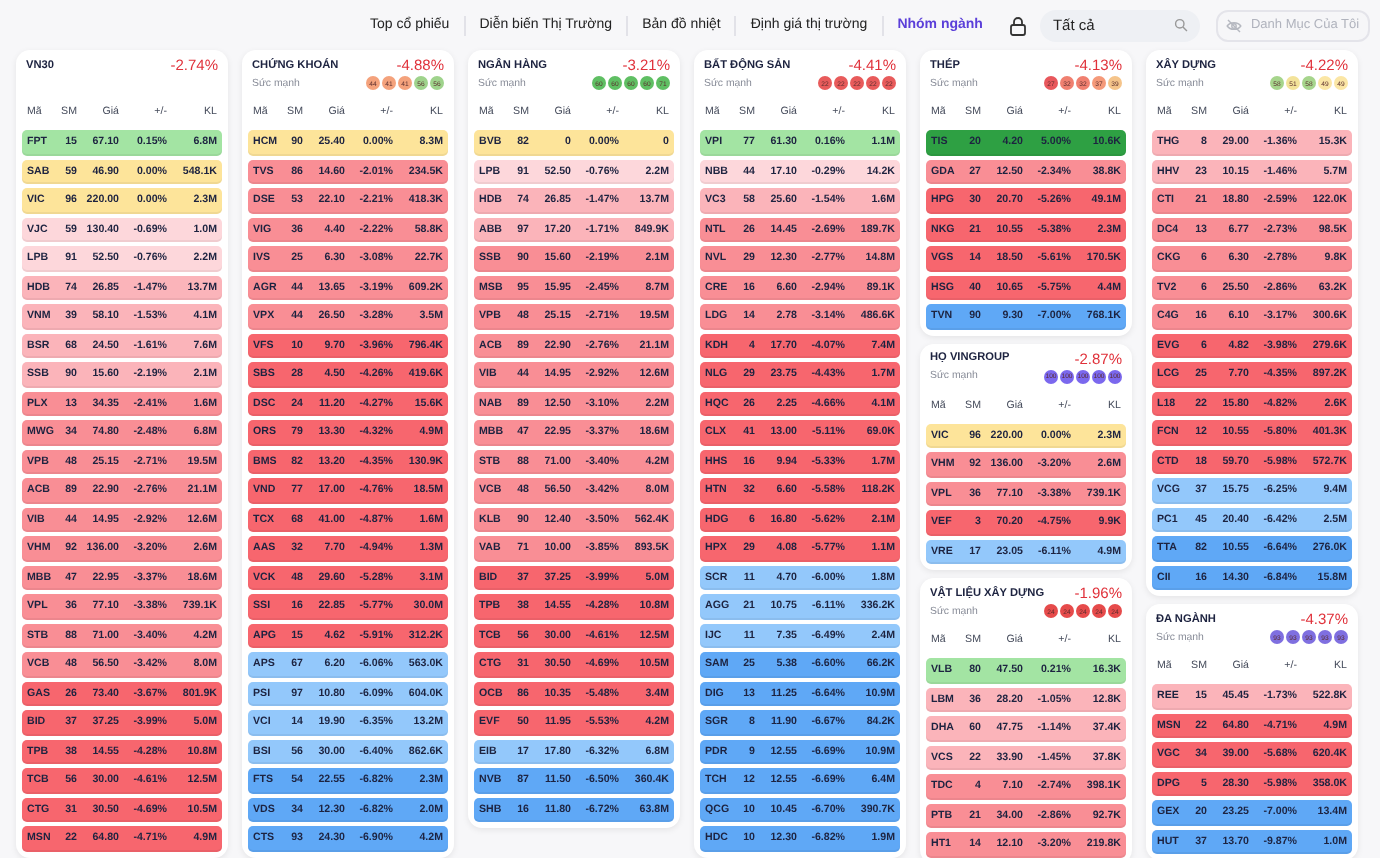 Image resolution: width=1380 pixels, height=858 pixels. What do you see at coordinates (1018, 25) in the screenshot?
I see `lock-icon` at bounding box center [1018, 25].